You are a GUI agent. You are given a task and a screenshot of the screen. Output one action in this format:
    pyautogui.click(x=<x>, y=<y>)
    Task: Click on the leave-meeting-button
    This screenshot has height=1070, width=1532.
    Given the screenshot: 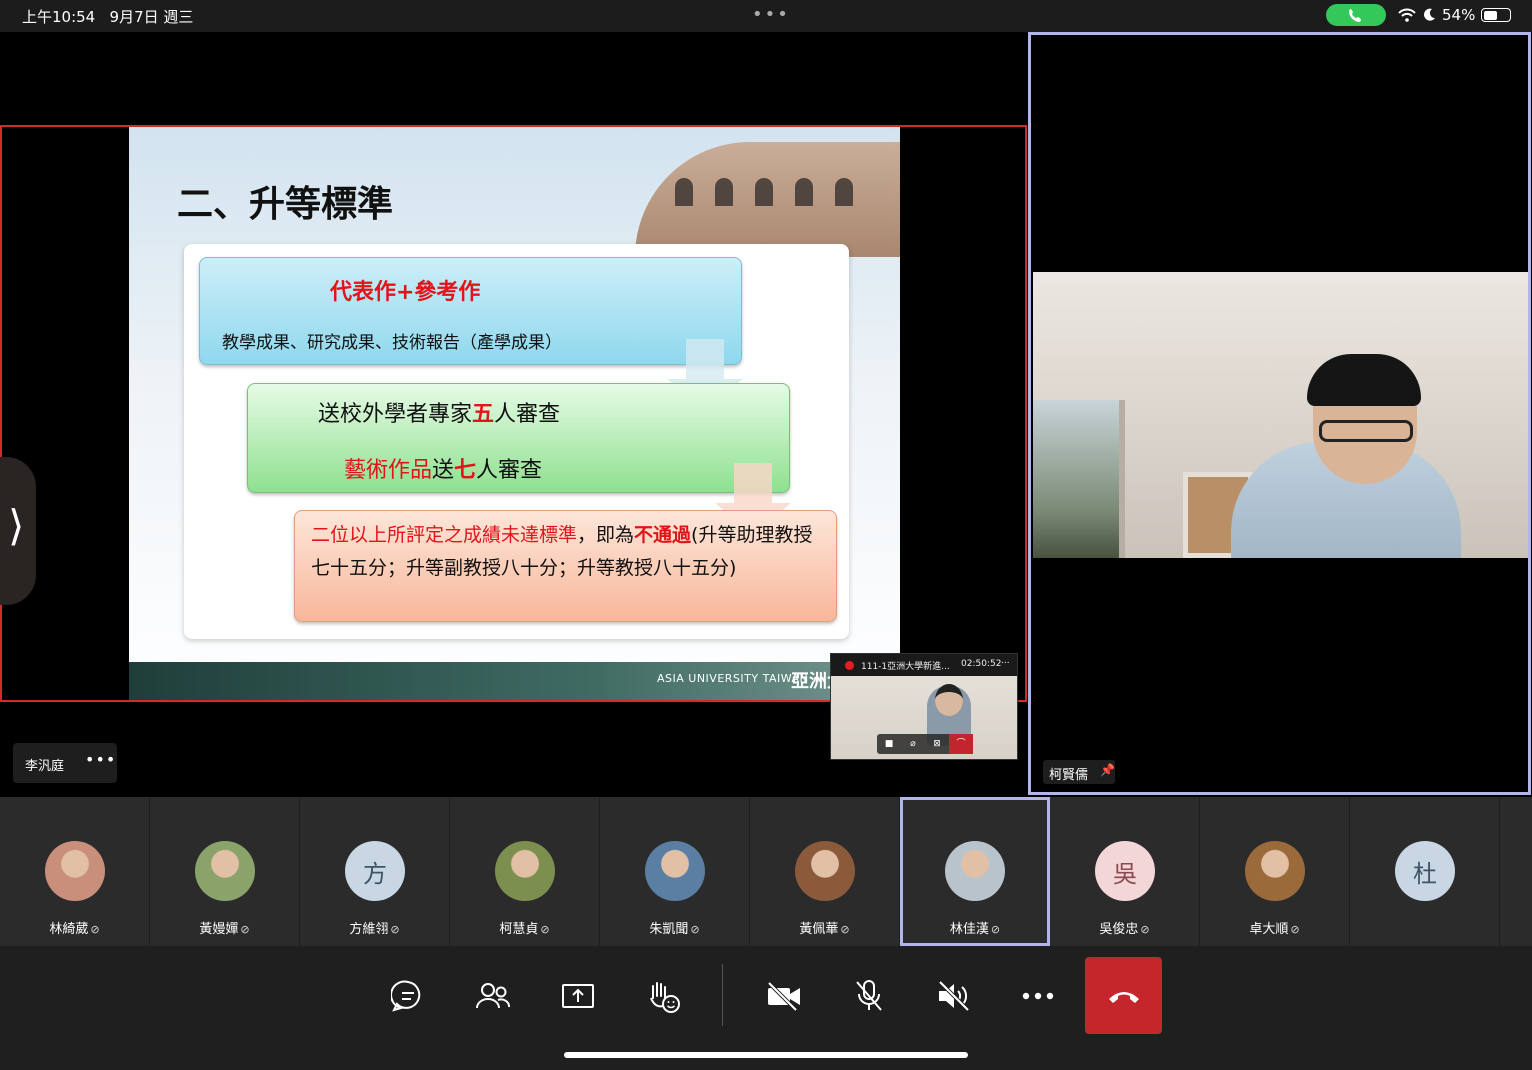 What is the action you would take?
    pyautogui.click(x=1123, y=995)
    